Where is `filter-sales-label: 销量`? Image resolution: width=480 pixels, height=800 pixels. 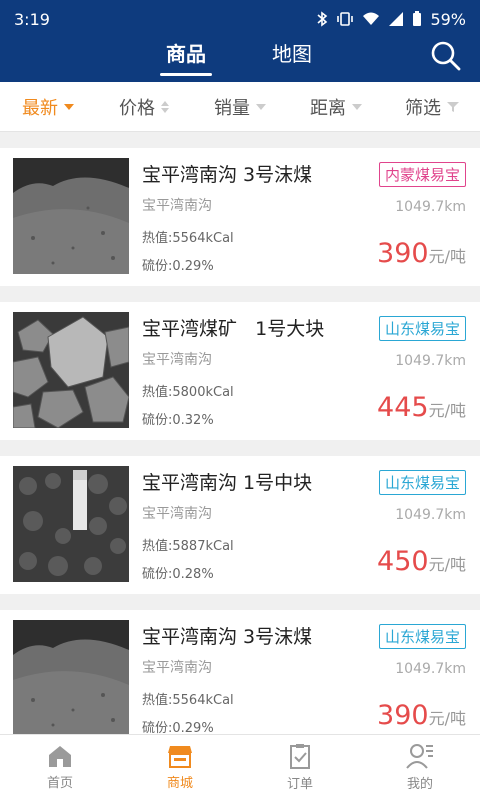
filter-sales-label: 销量 is located at coordinates (232, 108).